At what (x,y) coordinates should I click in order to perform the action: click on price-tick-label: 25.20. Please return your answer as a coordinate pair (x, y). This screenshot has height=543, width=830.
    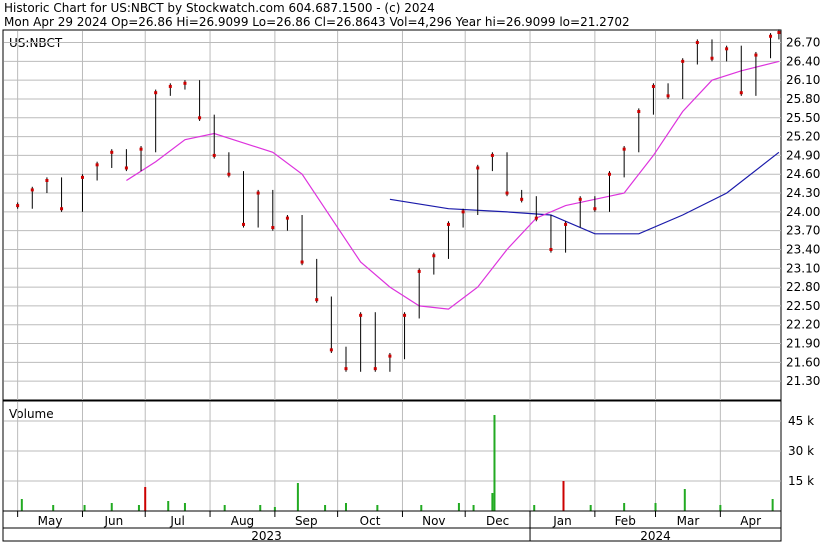
    Looking at the image, I should click on (803, 137).